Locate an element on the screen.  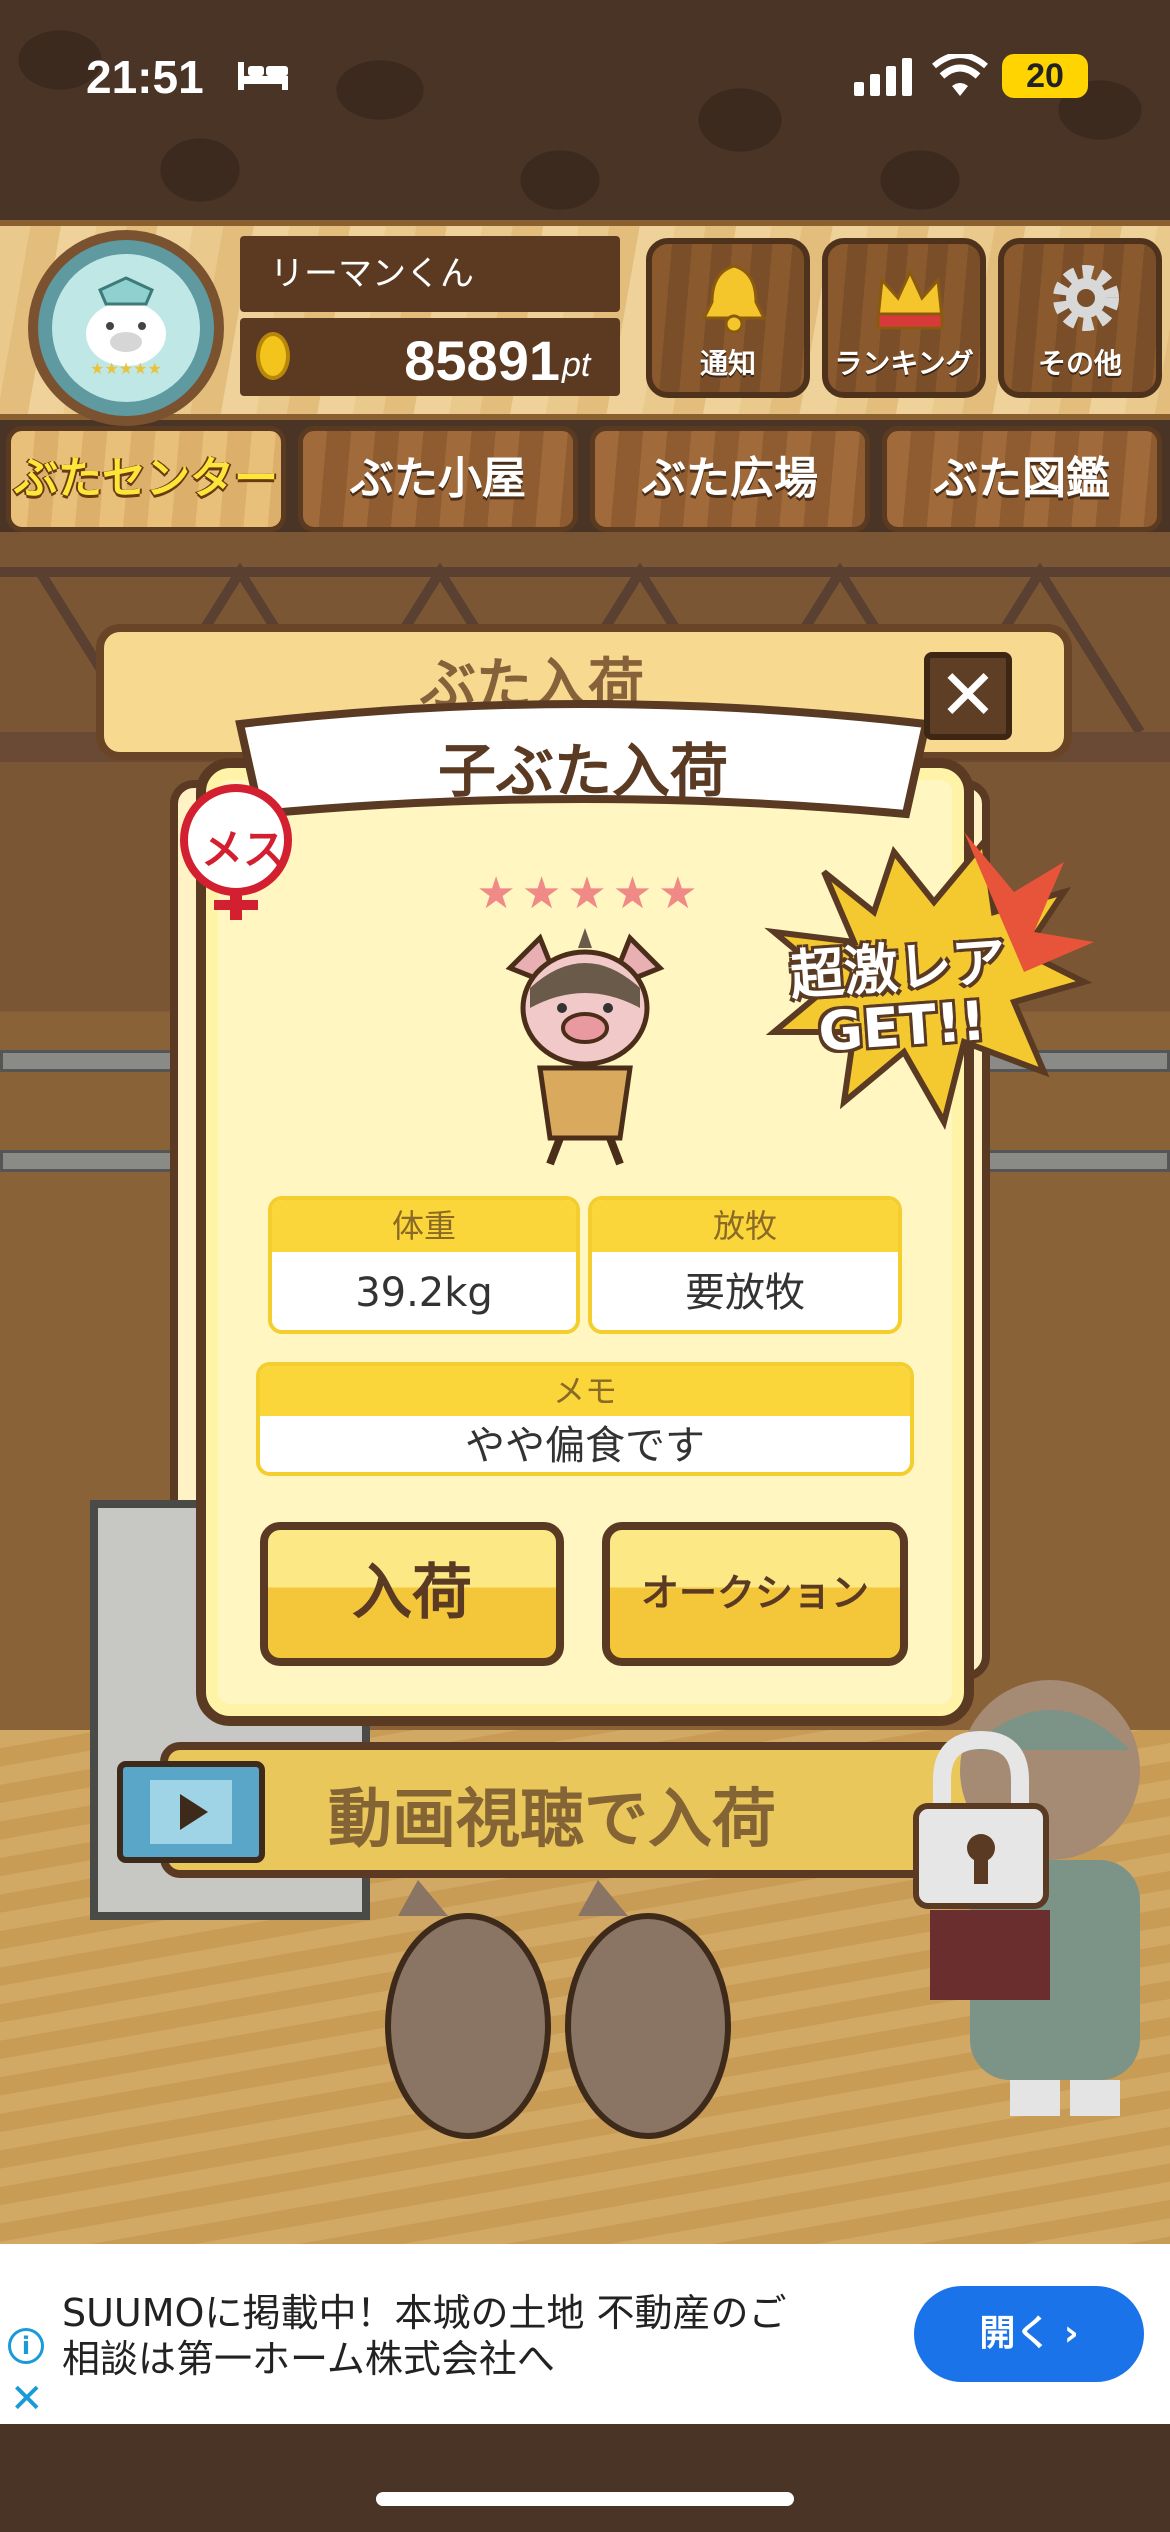
arrive-button: 入荷 is located at coordinates (412, 1594).